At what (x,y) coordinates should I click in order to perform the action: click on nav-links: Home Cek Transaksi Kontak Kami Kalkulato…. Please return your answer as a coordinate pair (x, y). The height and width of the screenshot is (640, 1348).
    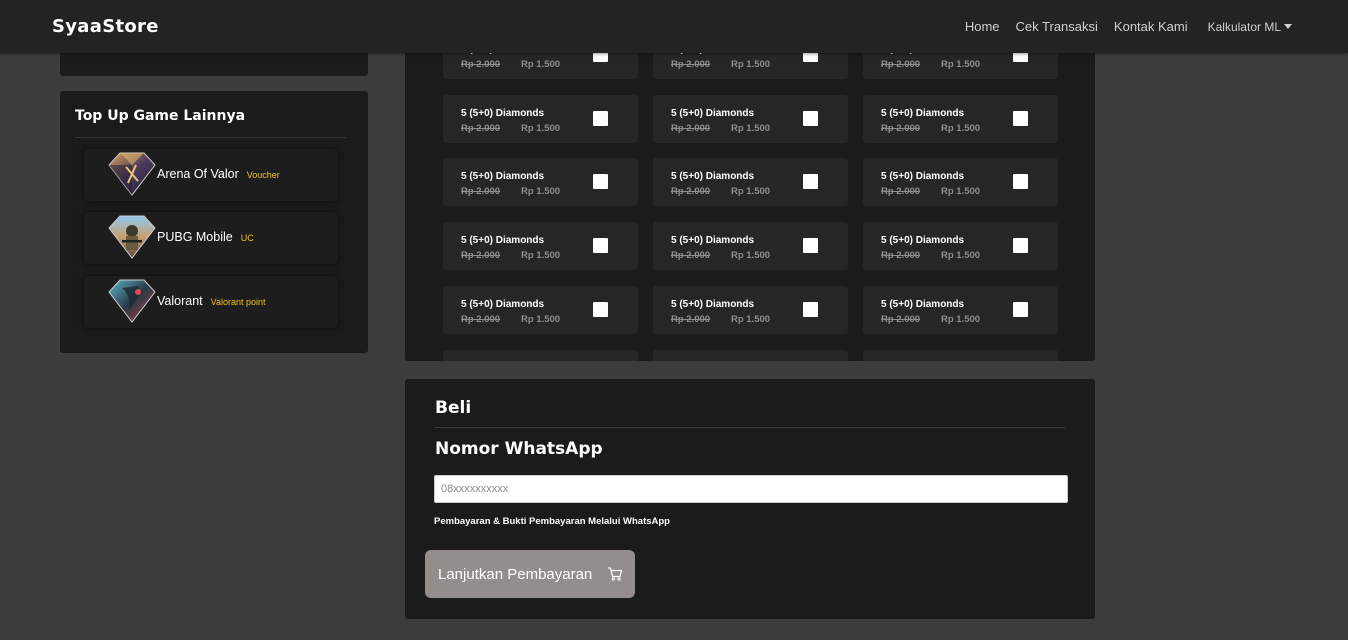
    Looking at the image, I should click on (1128, 26).